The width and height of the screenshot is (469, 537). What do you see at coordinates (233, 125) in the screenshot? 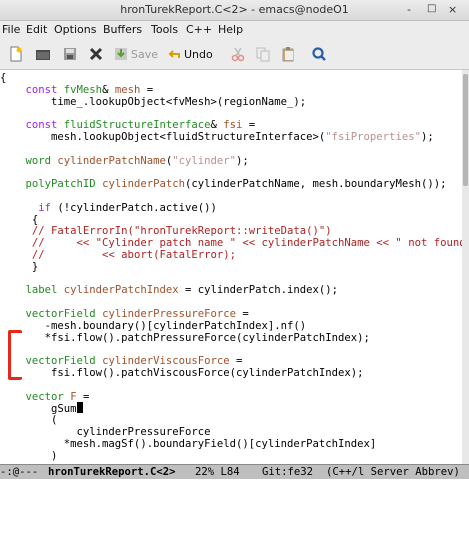
I see `code-token: fsi` at bounding box center [233, 125].